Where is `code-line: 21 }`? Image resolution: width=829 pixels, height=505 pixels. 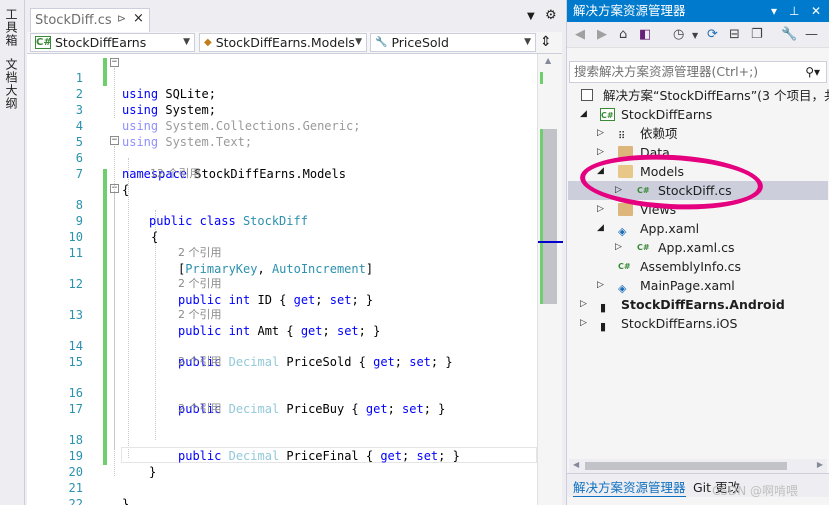 code-line: 21 } is located at coordinates (282, 484).